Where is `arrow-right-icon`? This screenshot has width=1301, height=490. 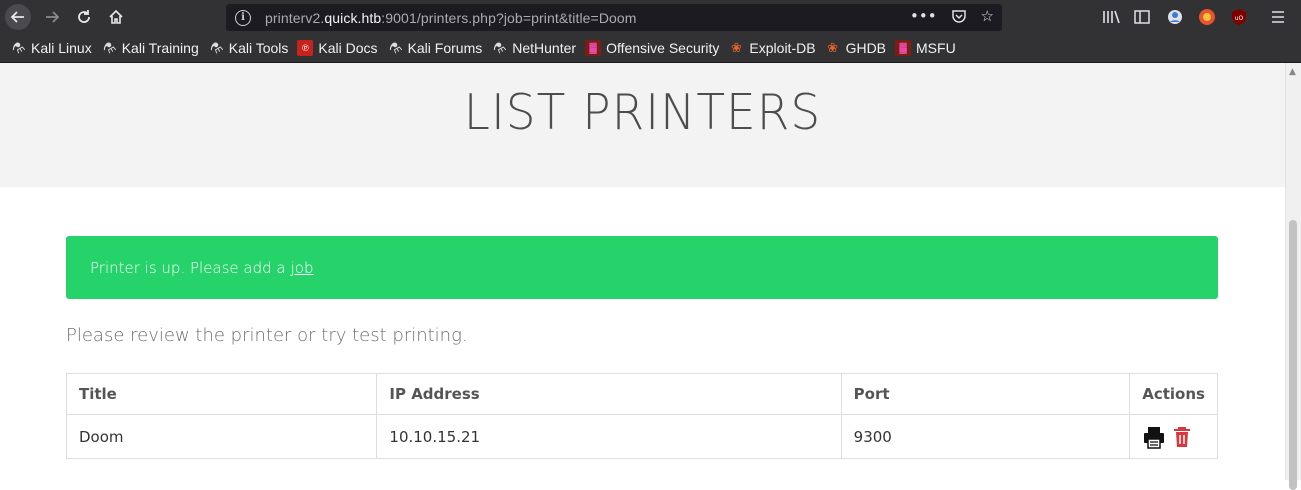 arrow-right-icon is located at coordinates (53, 17).